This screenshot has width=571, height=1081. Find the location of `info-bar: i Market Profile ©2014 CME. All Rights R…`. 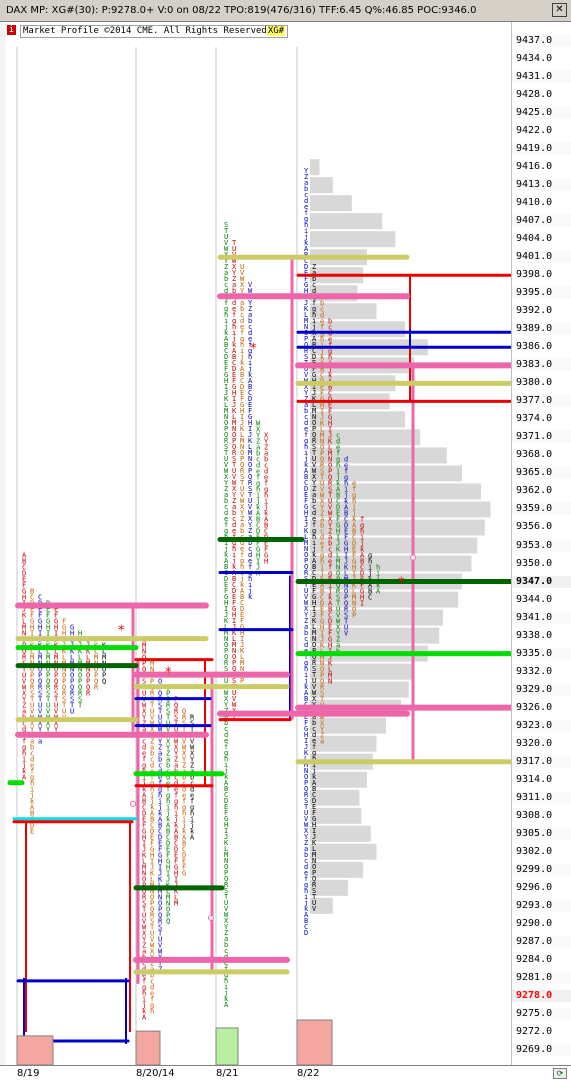

info-bar: i Market Profile ©2014 CME. All Rights R… is located at coordinates (255, 30).